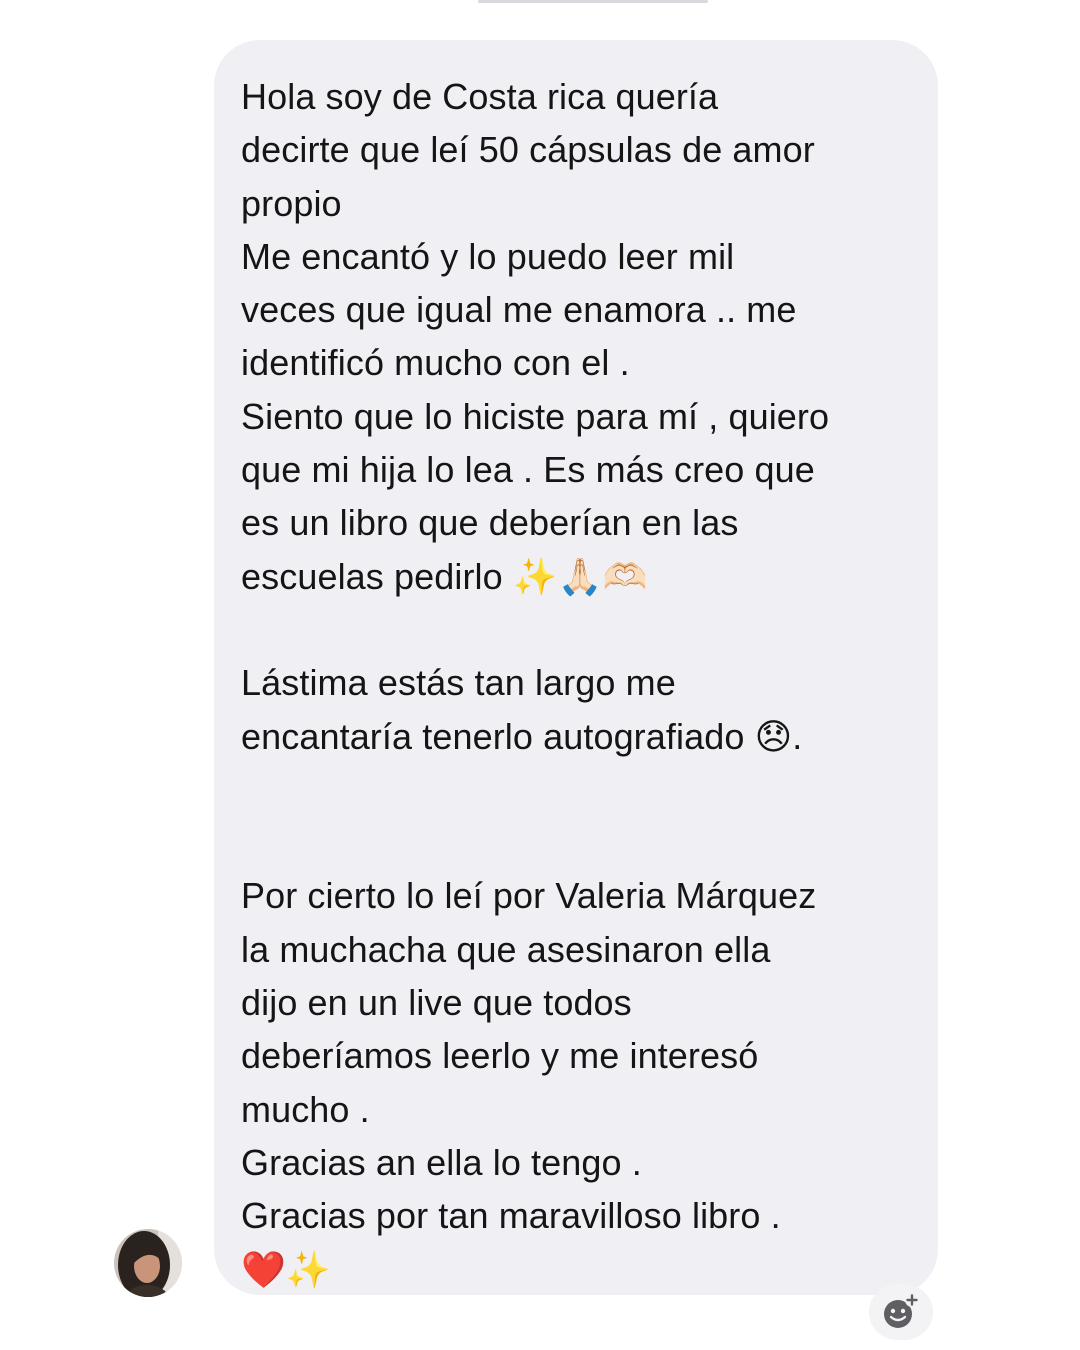 This screenshot has width=1080, height=1350. I want to click on add-reaction-button, so click(901, 1312).